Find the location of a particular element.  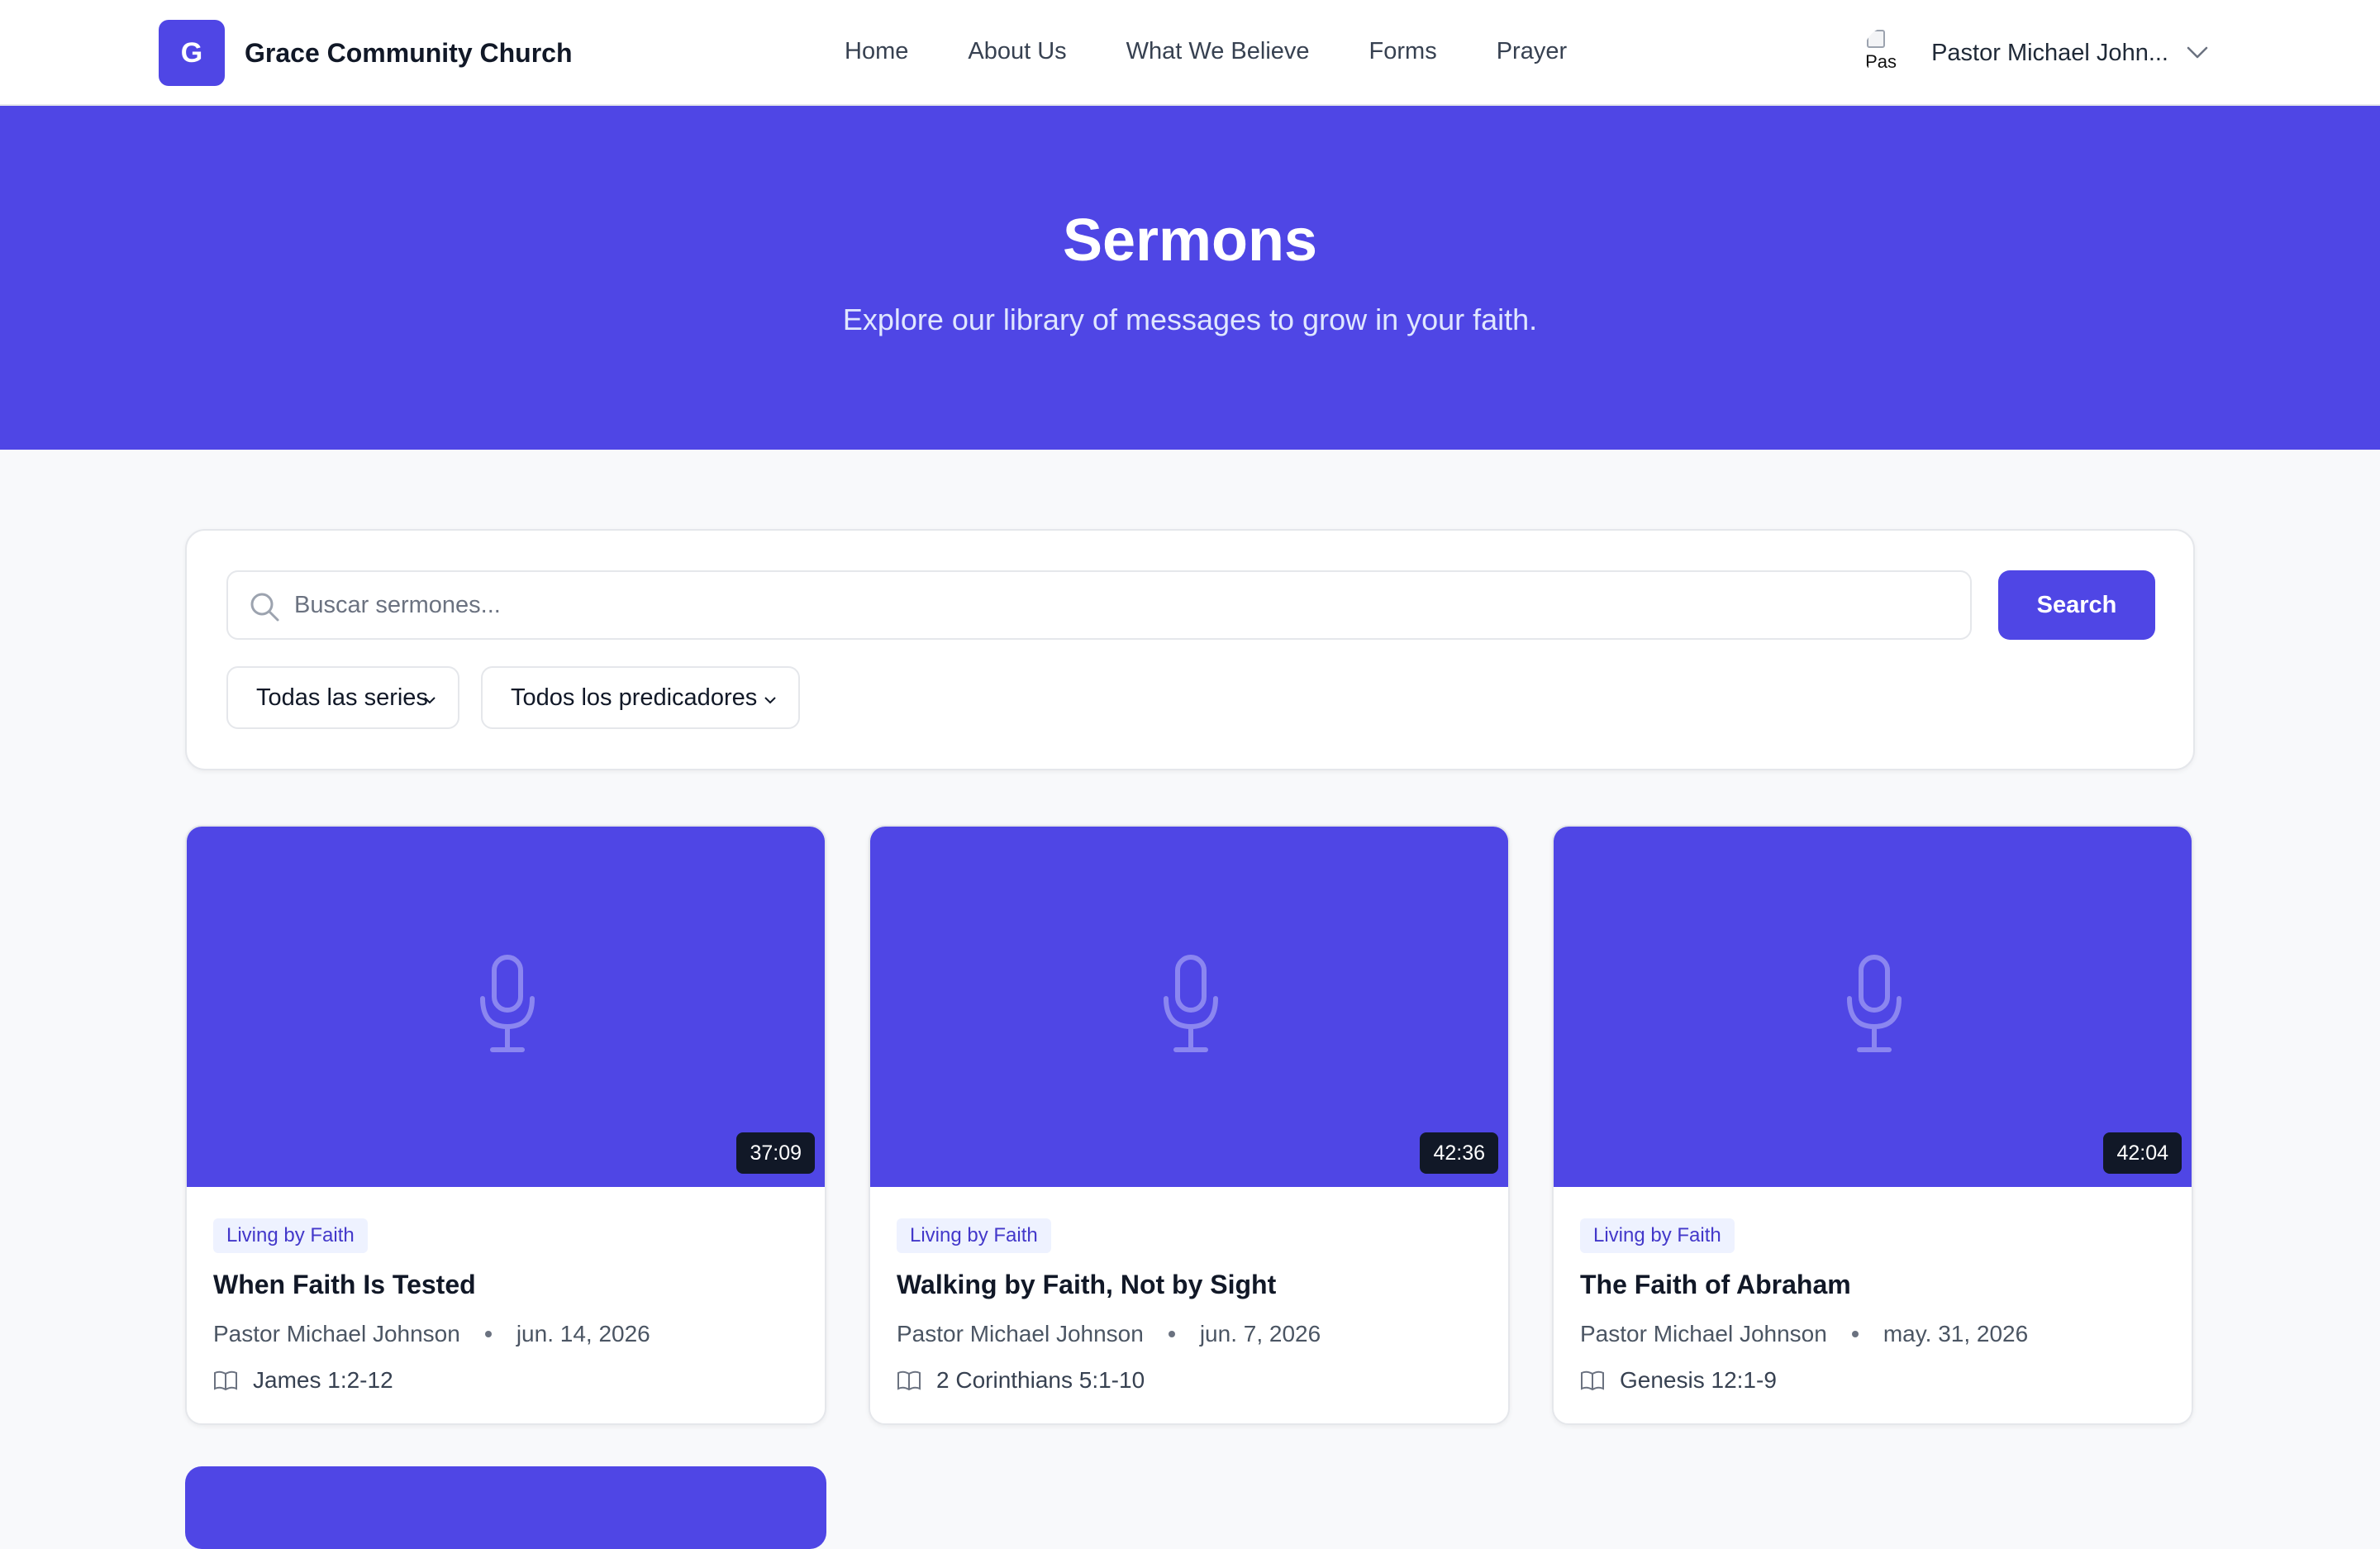

sermon-card-partial is located at coordinates (505, 1507).